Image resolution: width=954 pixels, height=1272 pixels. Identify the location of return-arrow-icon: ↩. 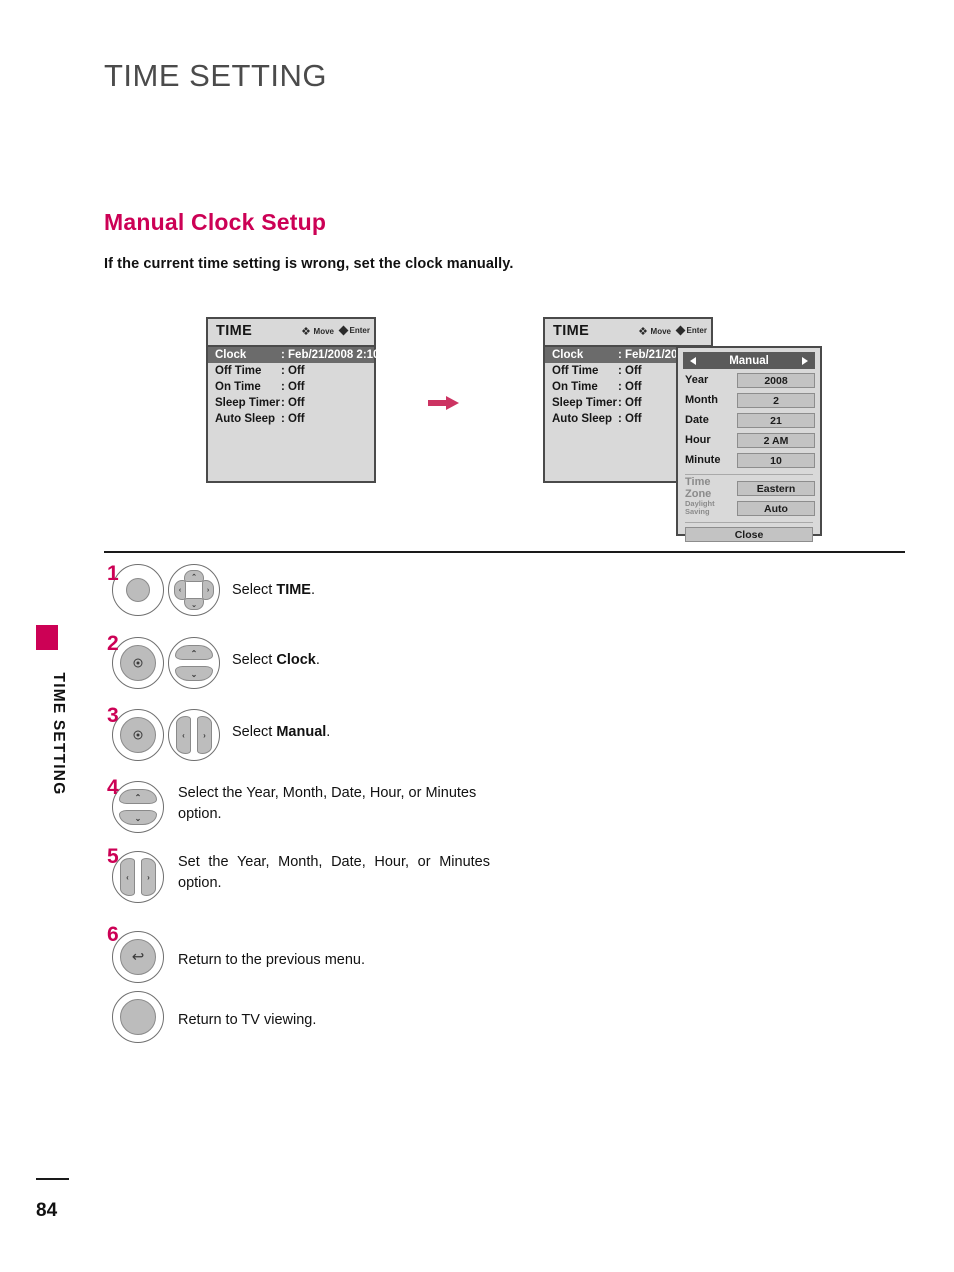
(138, 957).